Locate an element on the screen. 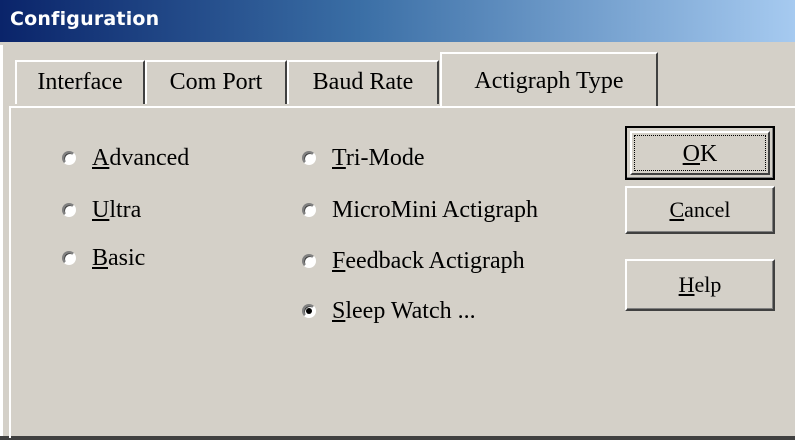  title-bar: Configuration is located at coordinates (397, 22).